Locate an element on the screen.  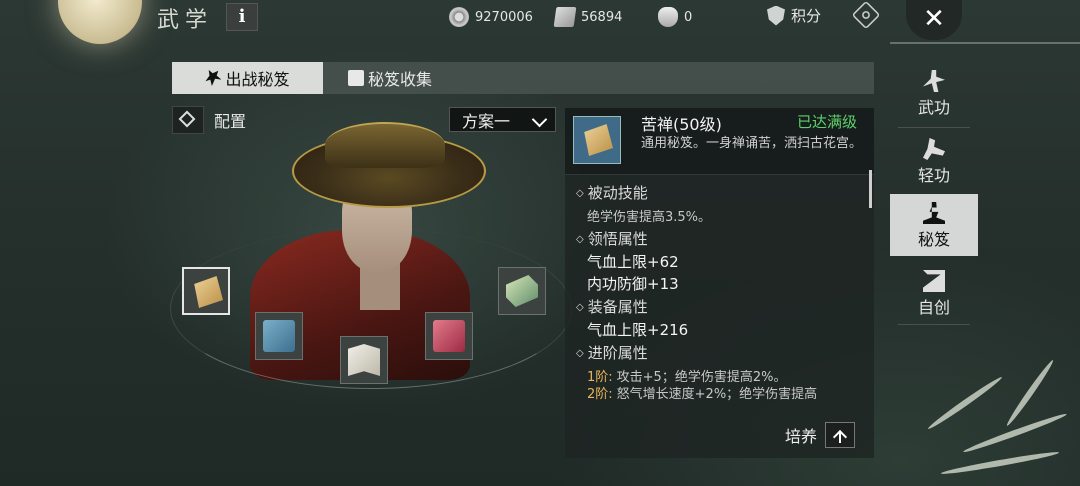
tab-label: 出战秘笈 is located at coordinates (257, 79).